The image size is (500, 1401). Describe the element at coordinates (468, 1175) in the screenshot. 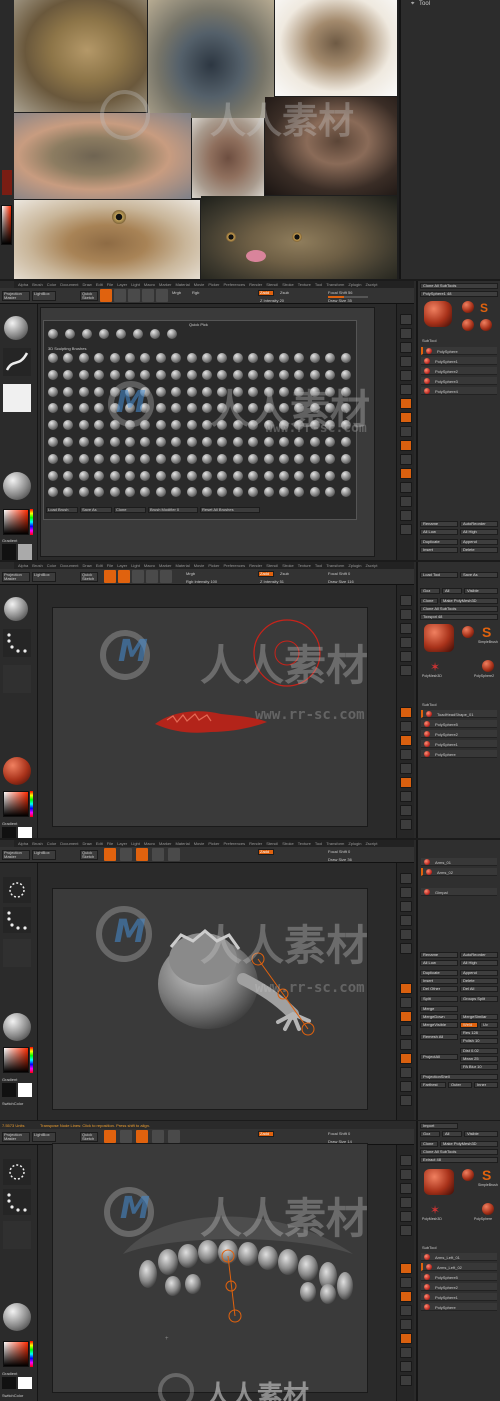

I see `tool-thumb-sphere` at that location.